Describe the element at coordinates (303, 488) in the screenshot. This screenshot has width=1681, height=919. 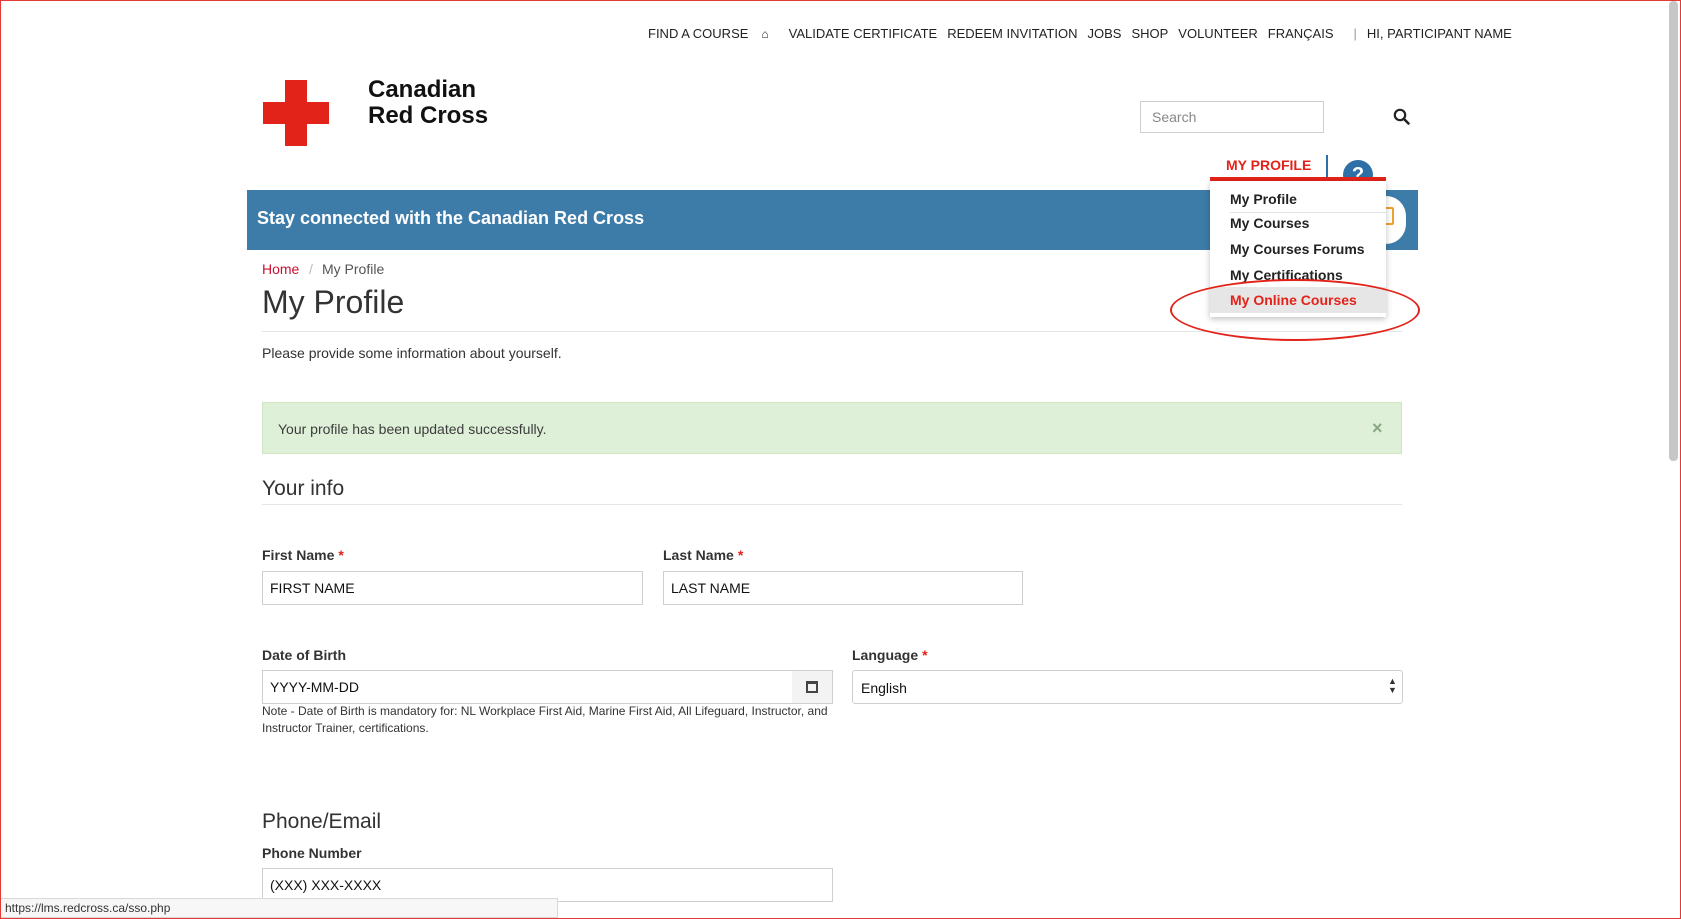
I see `your-info-heading: Your info` at that location.